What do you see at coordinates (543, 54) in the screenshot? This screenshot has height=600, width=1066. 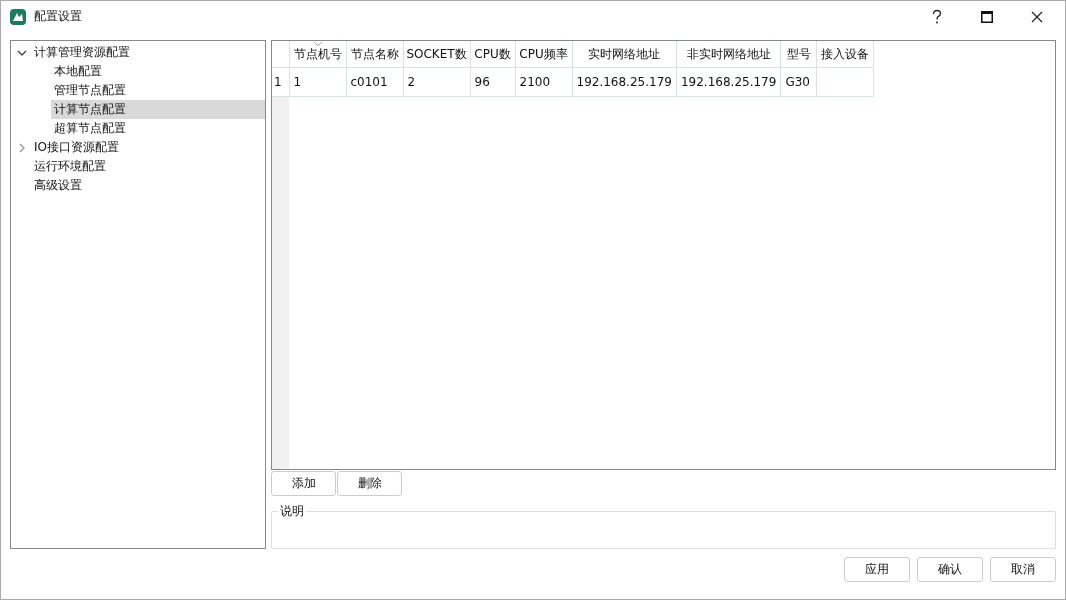 I see `column-header: CPU频率` at bounding box center [543, 54].